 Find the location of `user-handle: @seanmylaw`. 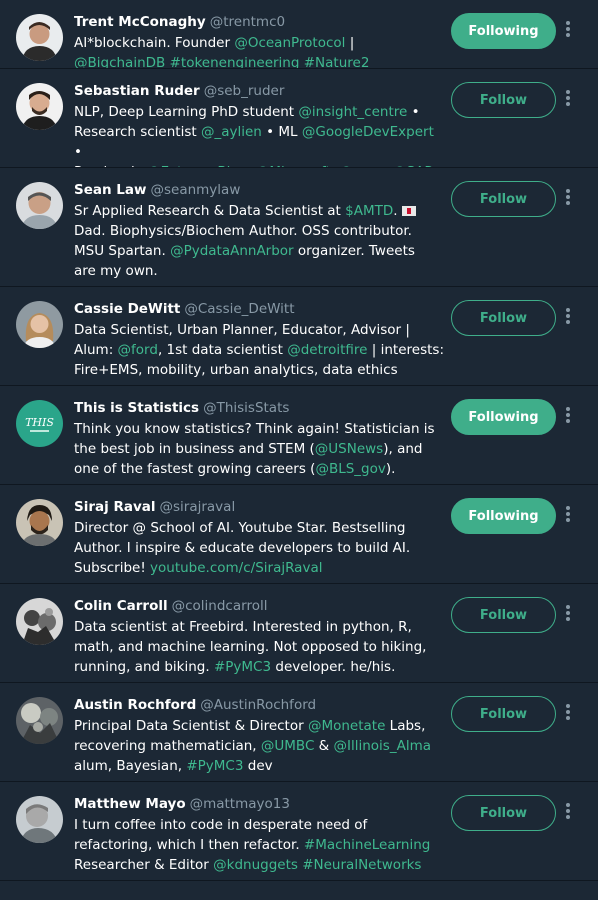

user-handle: @seanmylaw is located at coordinates (195, 190).